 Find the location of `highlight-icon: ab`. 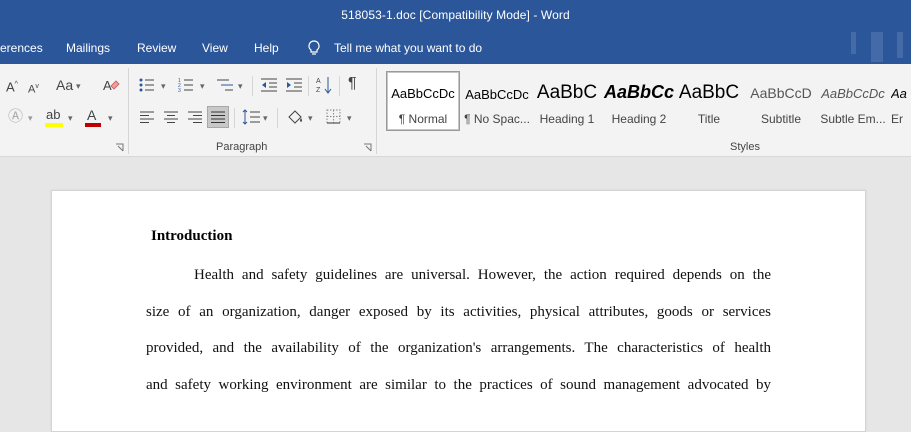

highlight-icon: ab is located at coordinates (53, 115).